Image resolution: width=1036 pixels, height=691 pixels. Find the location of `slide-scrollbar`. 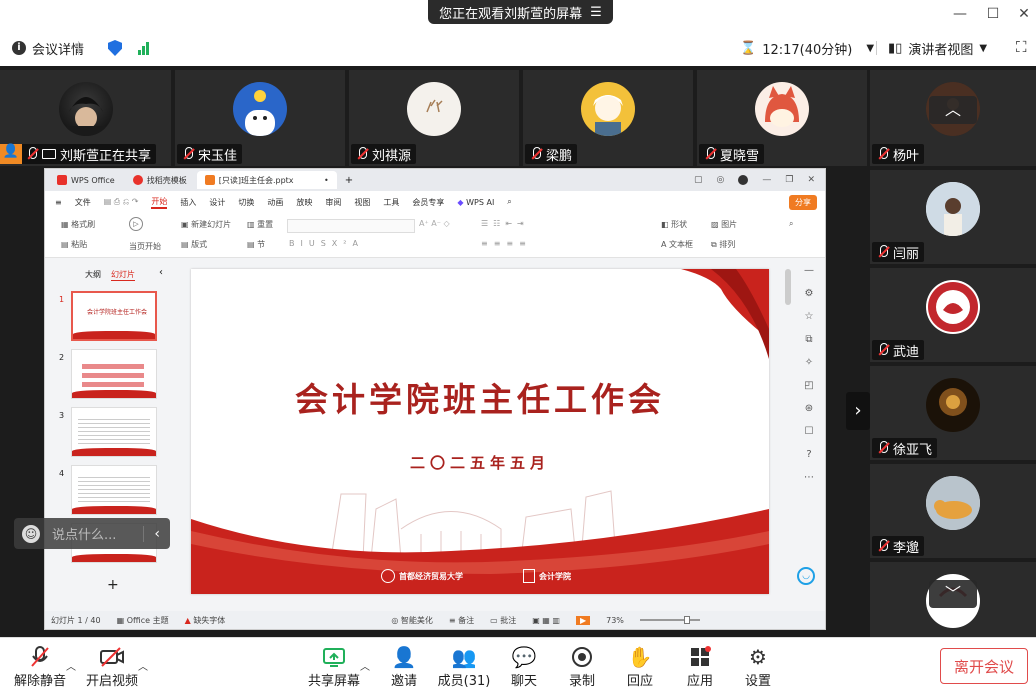

slide-scrollbar is located at coordinates (788, 287).